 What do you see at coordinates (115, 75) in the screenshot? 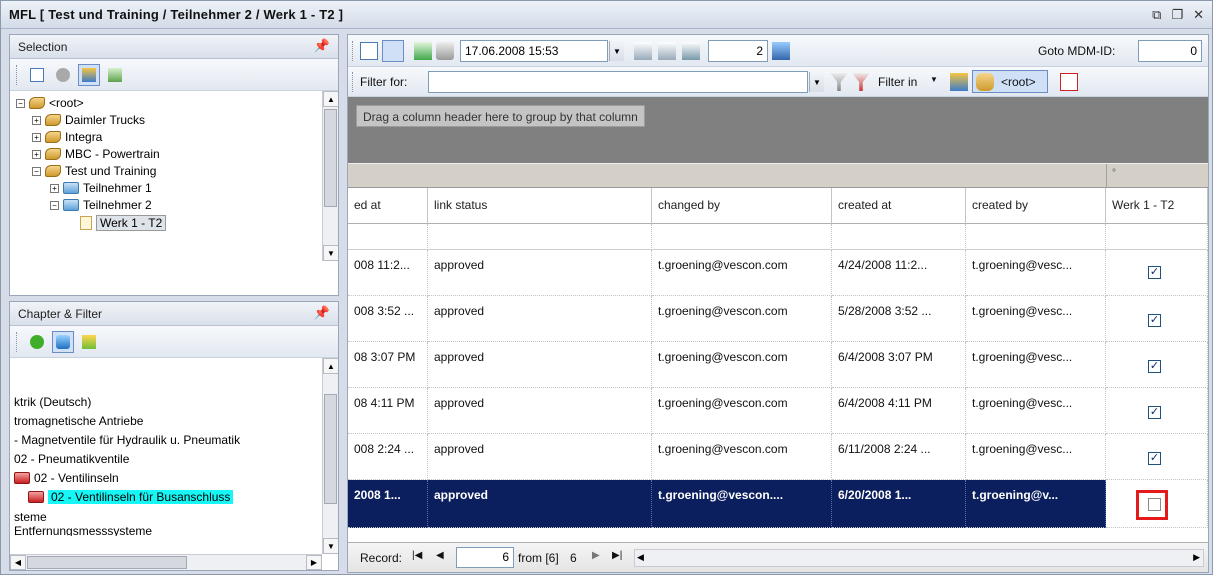
I see `filter-doc-icon` at bounding box center [115, 75].